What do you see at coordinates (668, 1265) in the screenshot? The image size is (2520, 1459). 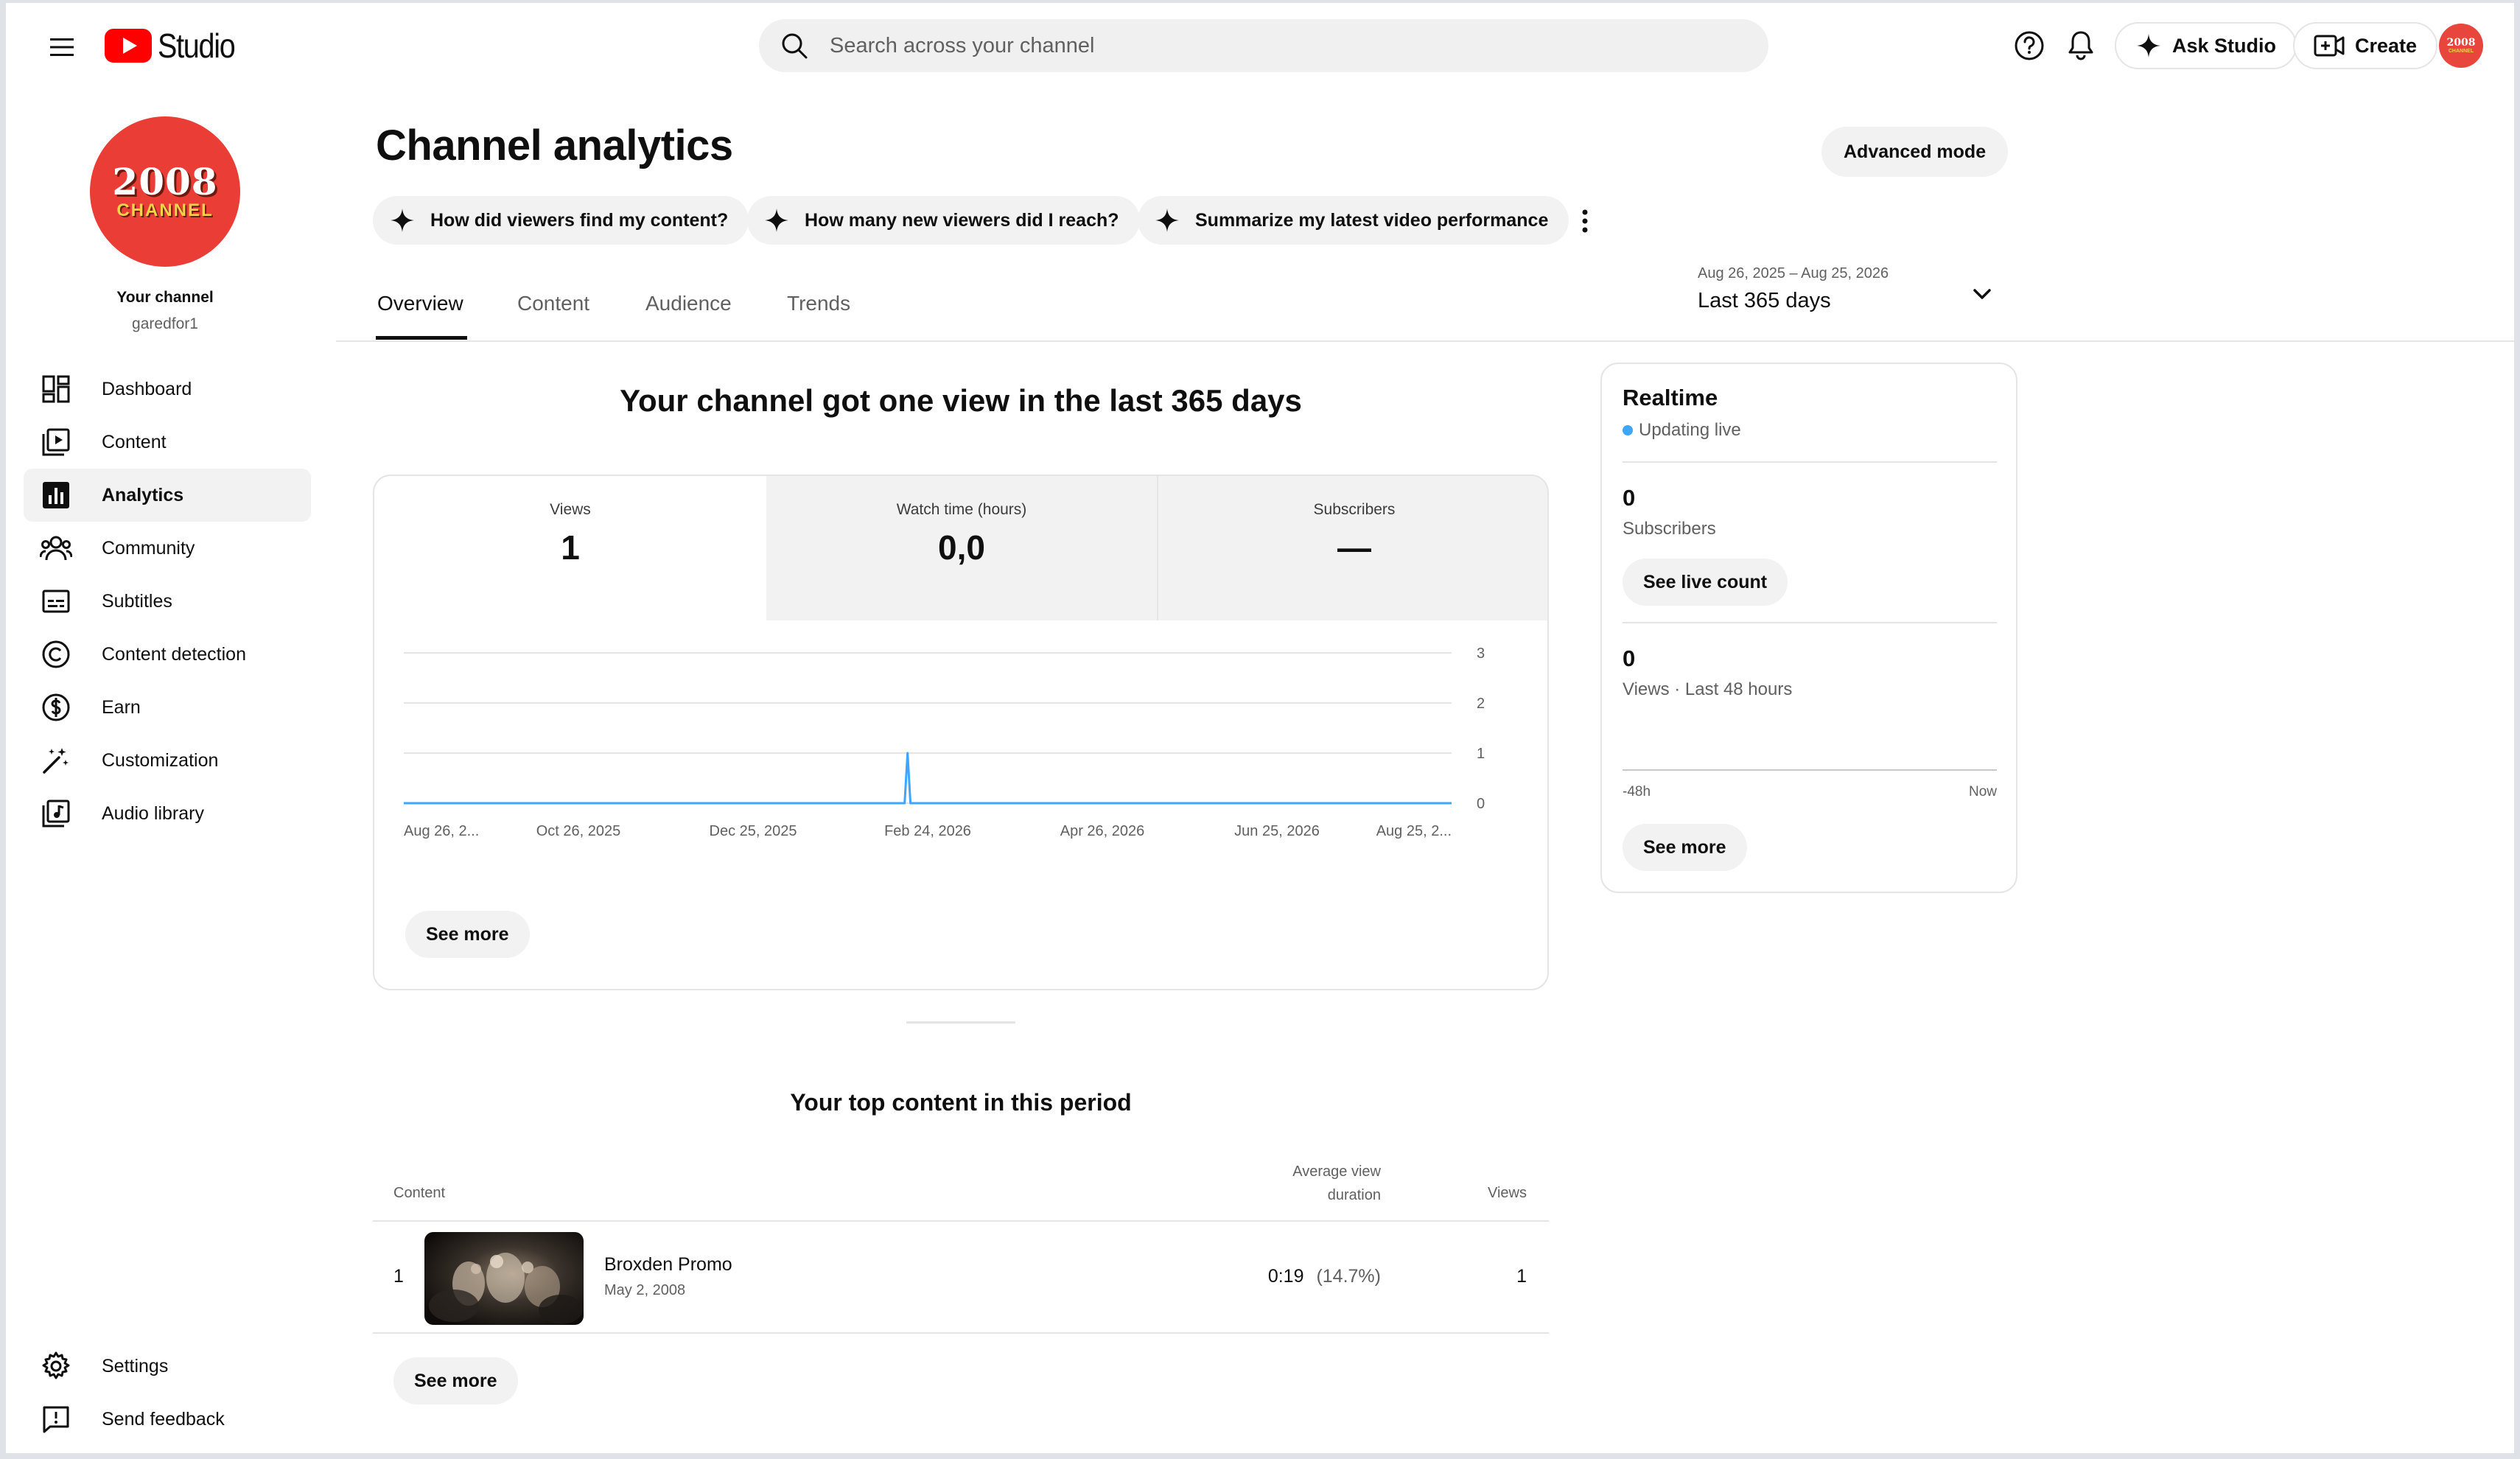 I see `video-title: Broxden Promo` at bounding box center [668, 1265].